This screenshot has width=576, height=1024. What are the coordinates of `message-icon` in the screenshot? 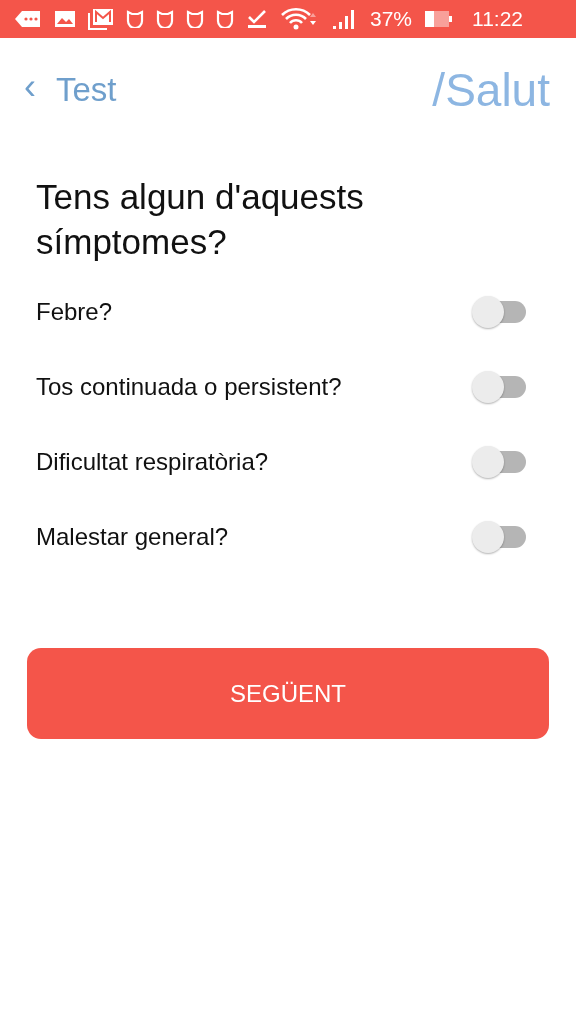 It's located at (28, 19).